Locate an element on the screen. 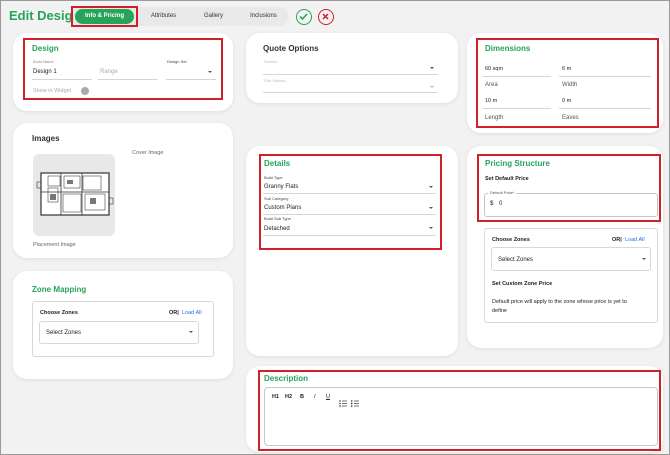 The image size is (670, 455). zone-mapping-title: Zone Mapping is located at coordinates (59, 289).